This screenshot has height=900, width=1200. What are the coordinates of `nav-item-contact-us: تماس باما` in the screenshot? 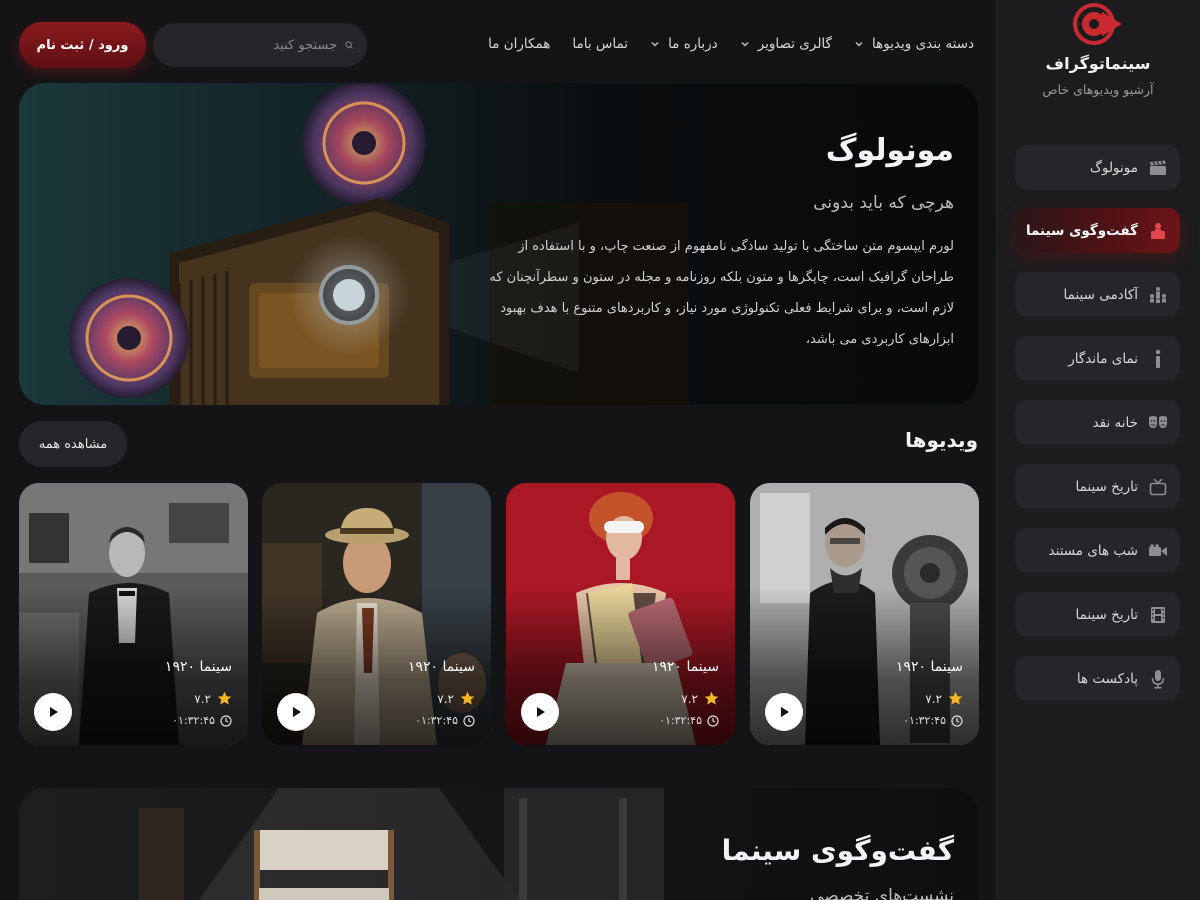 It's located at (600, 44).